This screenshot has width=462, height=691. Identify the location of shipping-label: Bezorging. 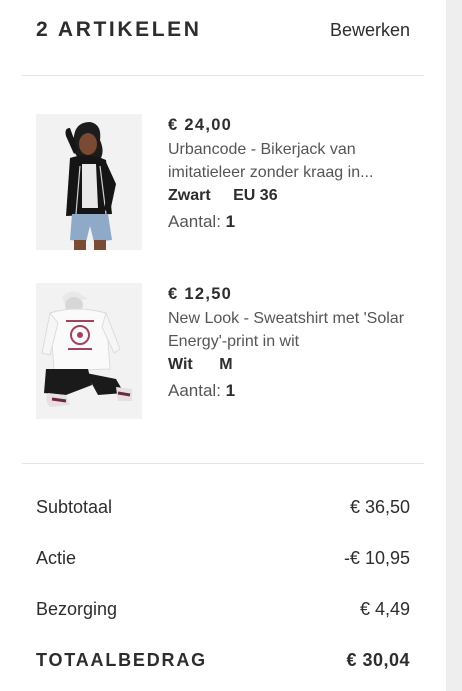
(77, 609).